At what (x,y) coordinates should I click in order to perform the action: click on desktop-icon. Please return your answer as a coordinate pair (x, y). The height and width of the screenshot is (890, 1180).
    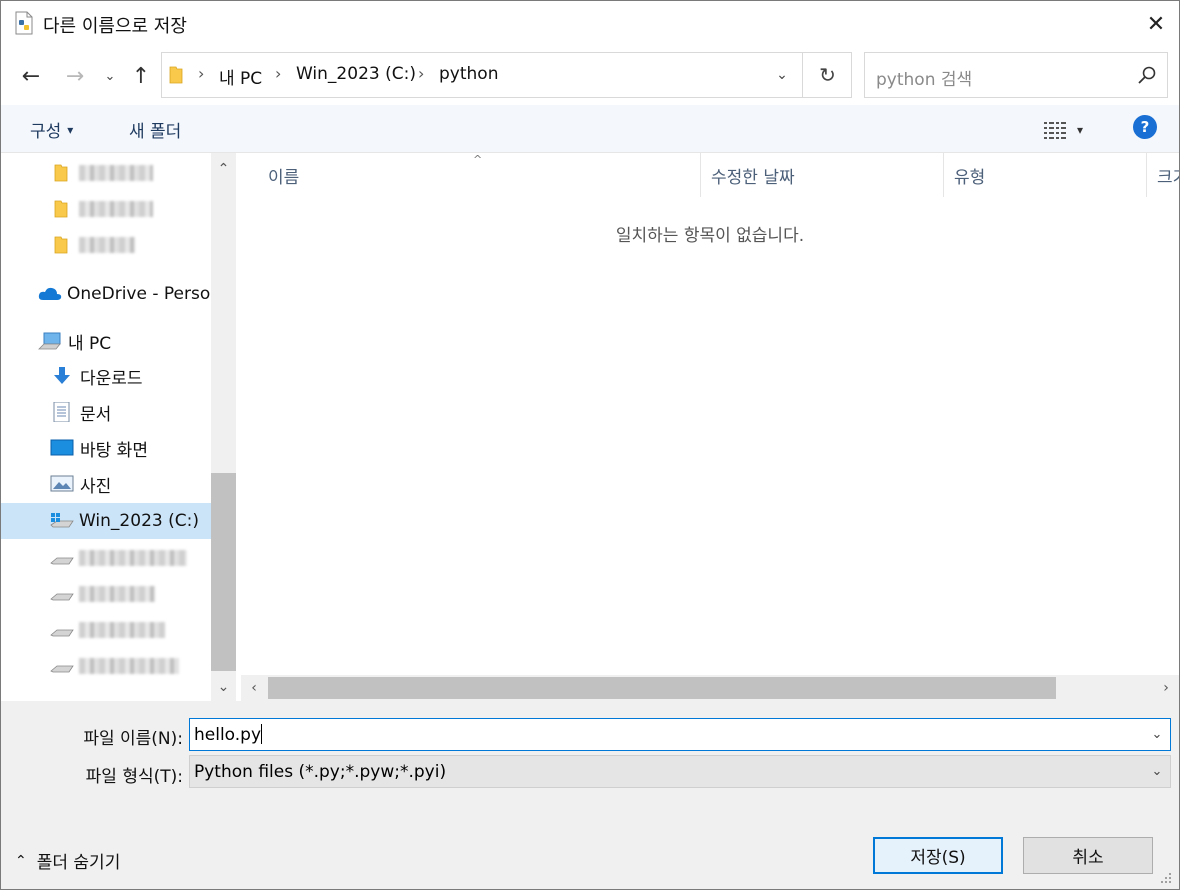
    Looking at the image, I should click on (62, 447).